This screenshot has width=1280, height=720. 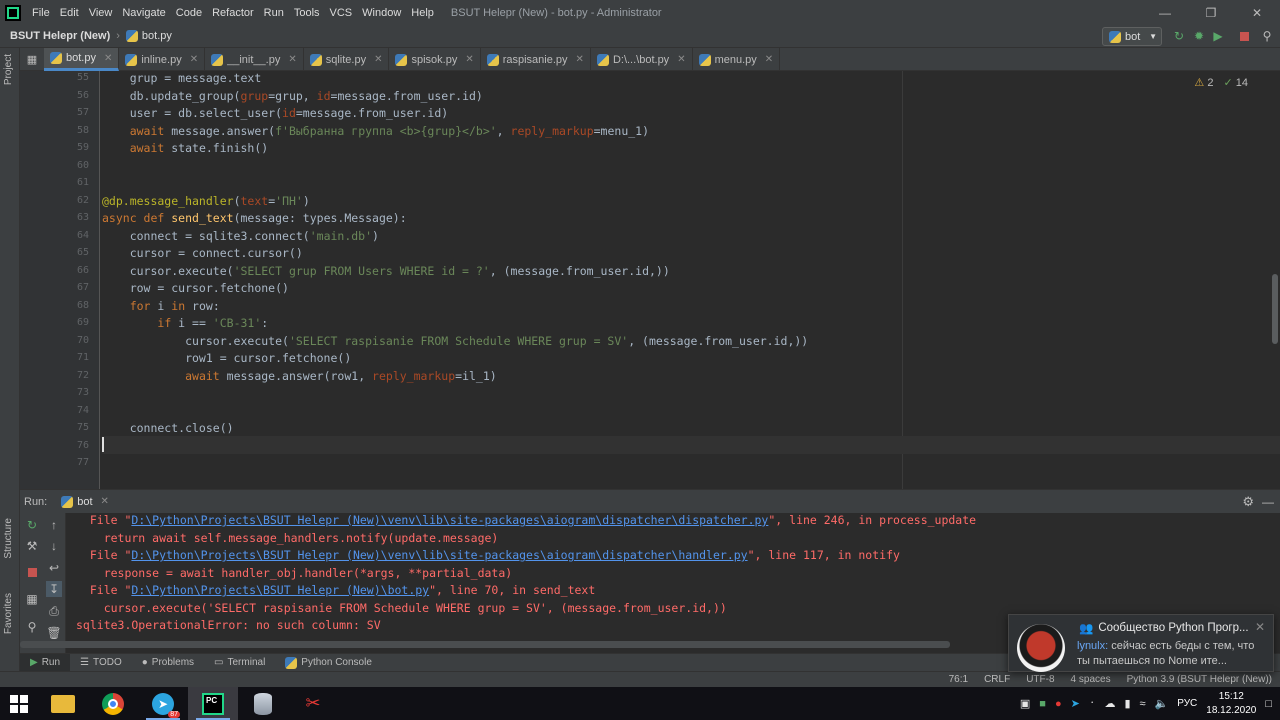 I want to click on code-line: for i in row:, so click(x=161, y=307).